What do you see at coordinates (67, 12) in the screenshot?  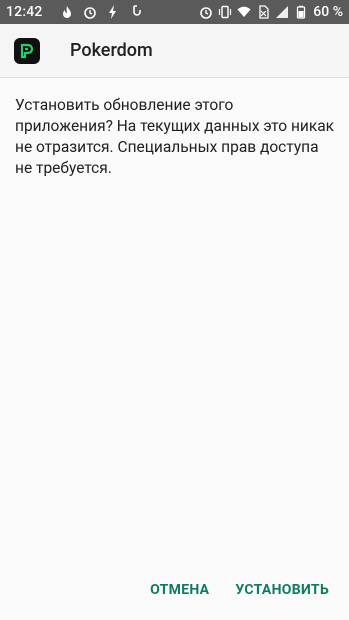 I see `flame-icon` at bounding box center [67, 12].